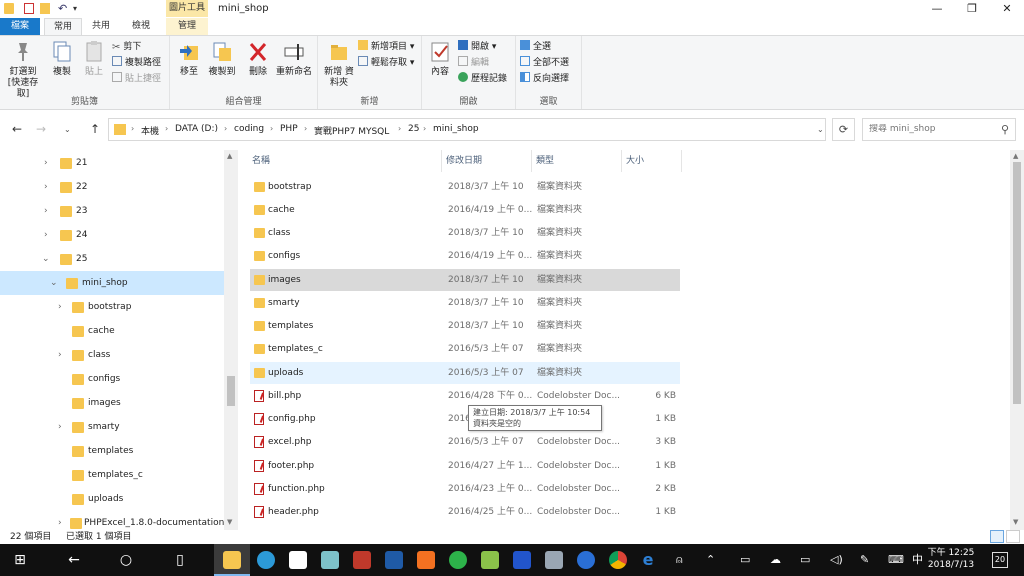  Describe the element at coordinates (465, 256) in the screenshot. I see `file-row-configs: configs 2016/4/19 上午 0... 檔案資料夾` at that location.